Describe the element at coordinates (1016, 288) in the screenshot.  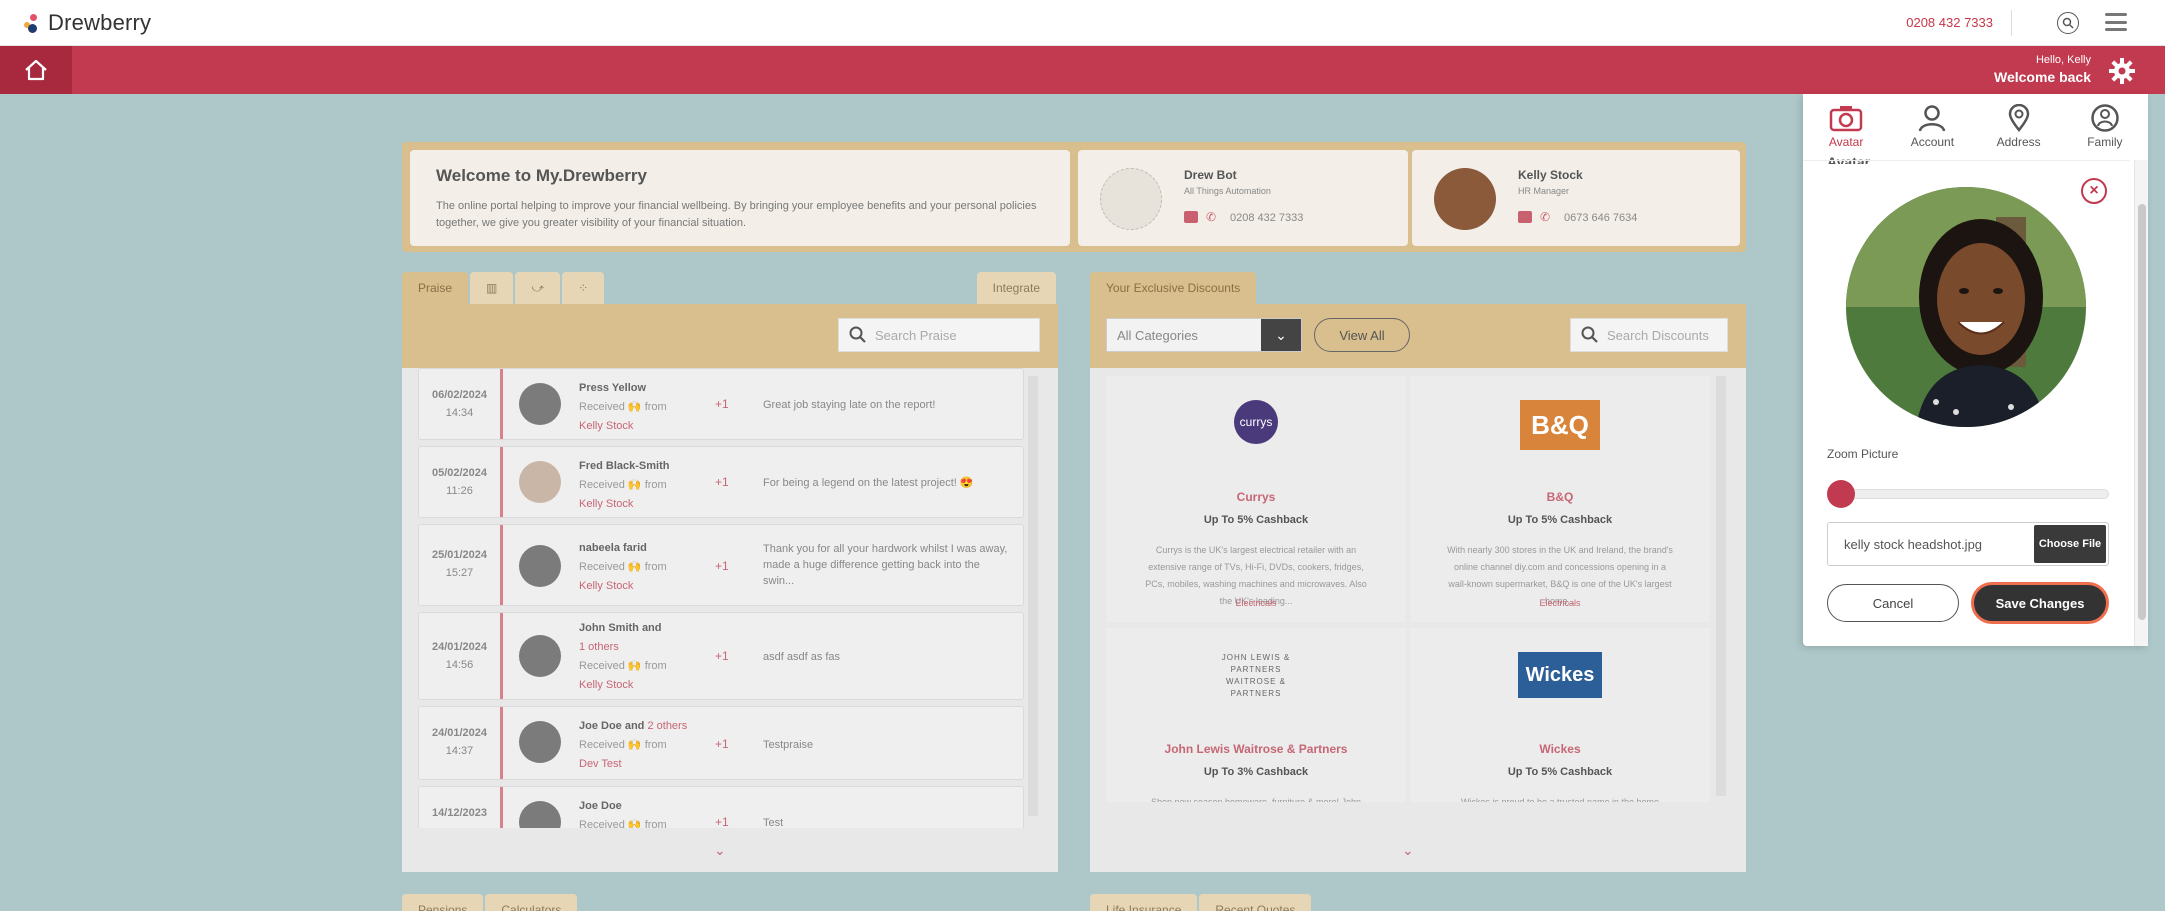
I see `integrate-tab: Integrate` at that location.